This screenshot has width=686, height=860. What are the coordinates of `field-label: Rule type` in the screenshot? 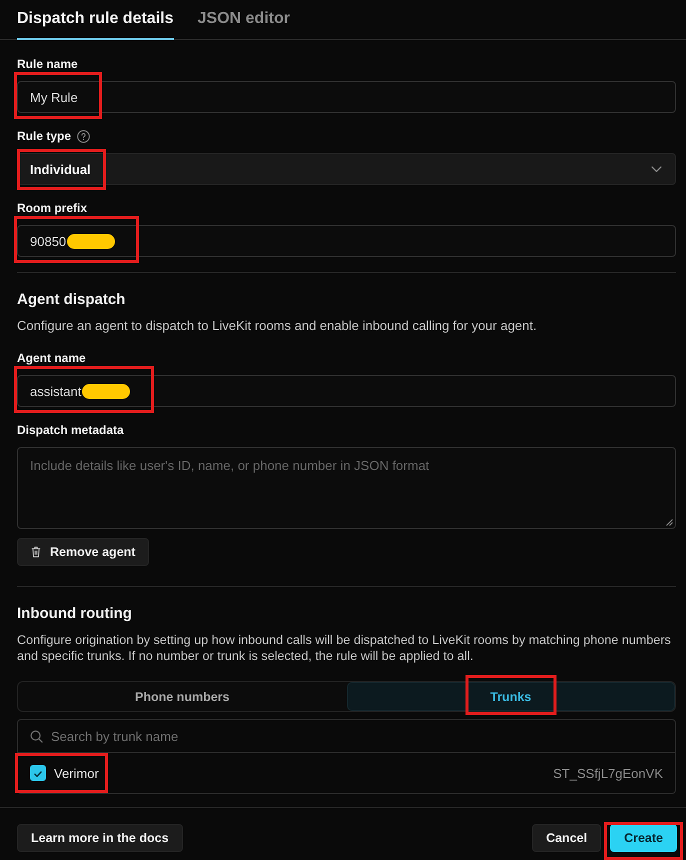 It's located at (44, 136).